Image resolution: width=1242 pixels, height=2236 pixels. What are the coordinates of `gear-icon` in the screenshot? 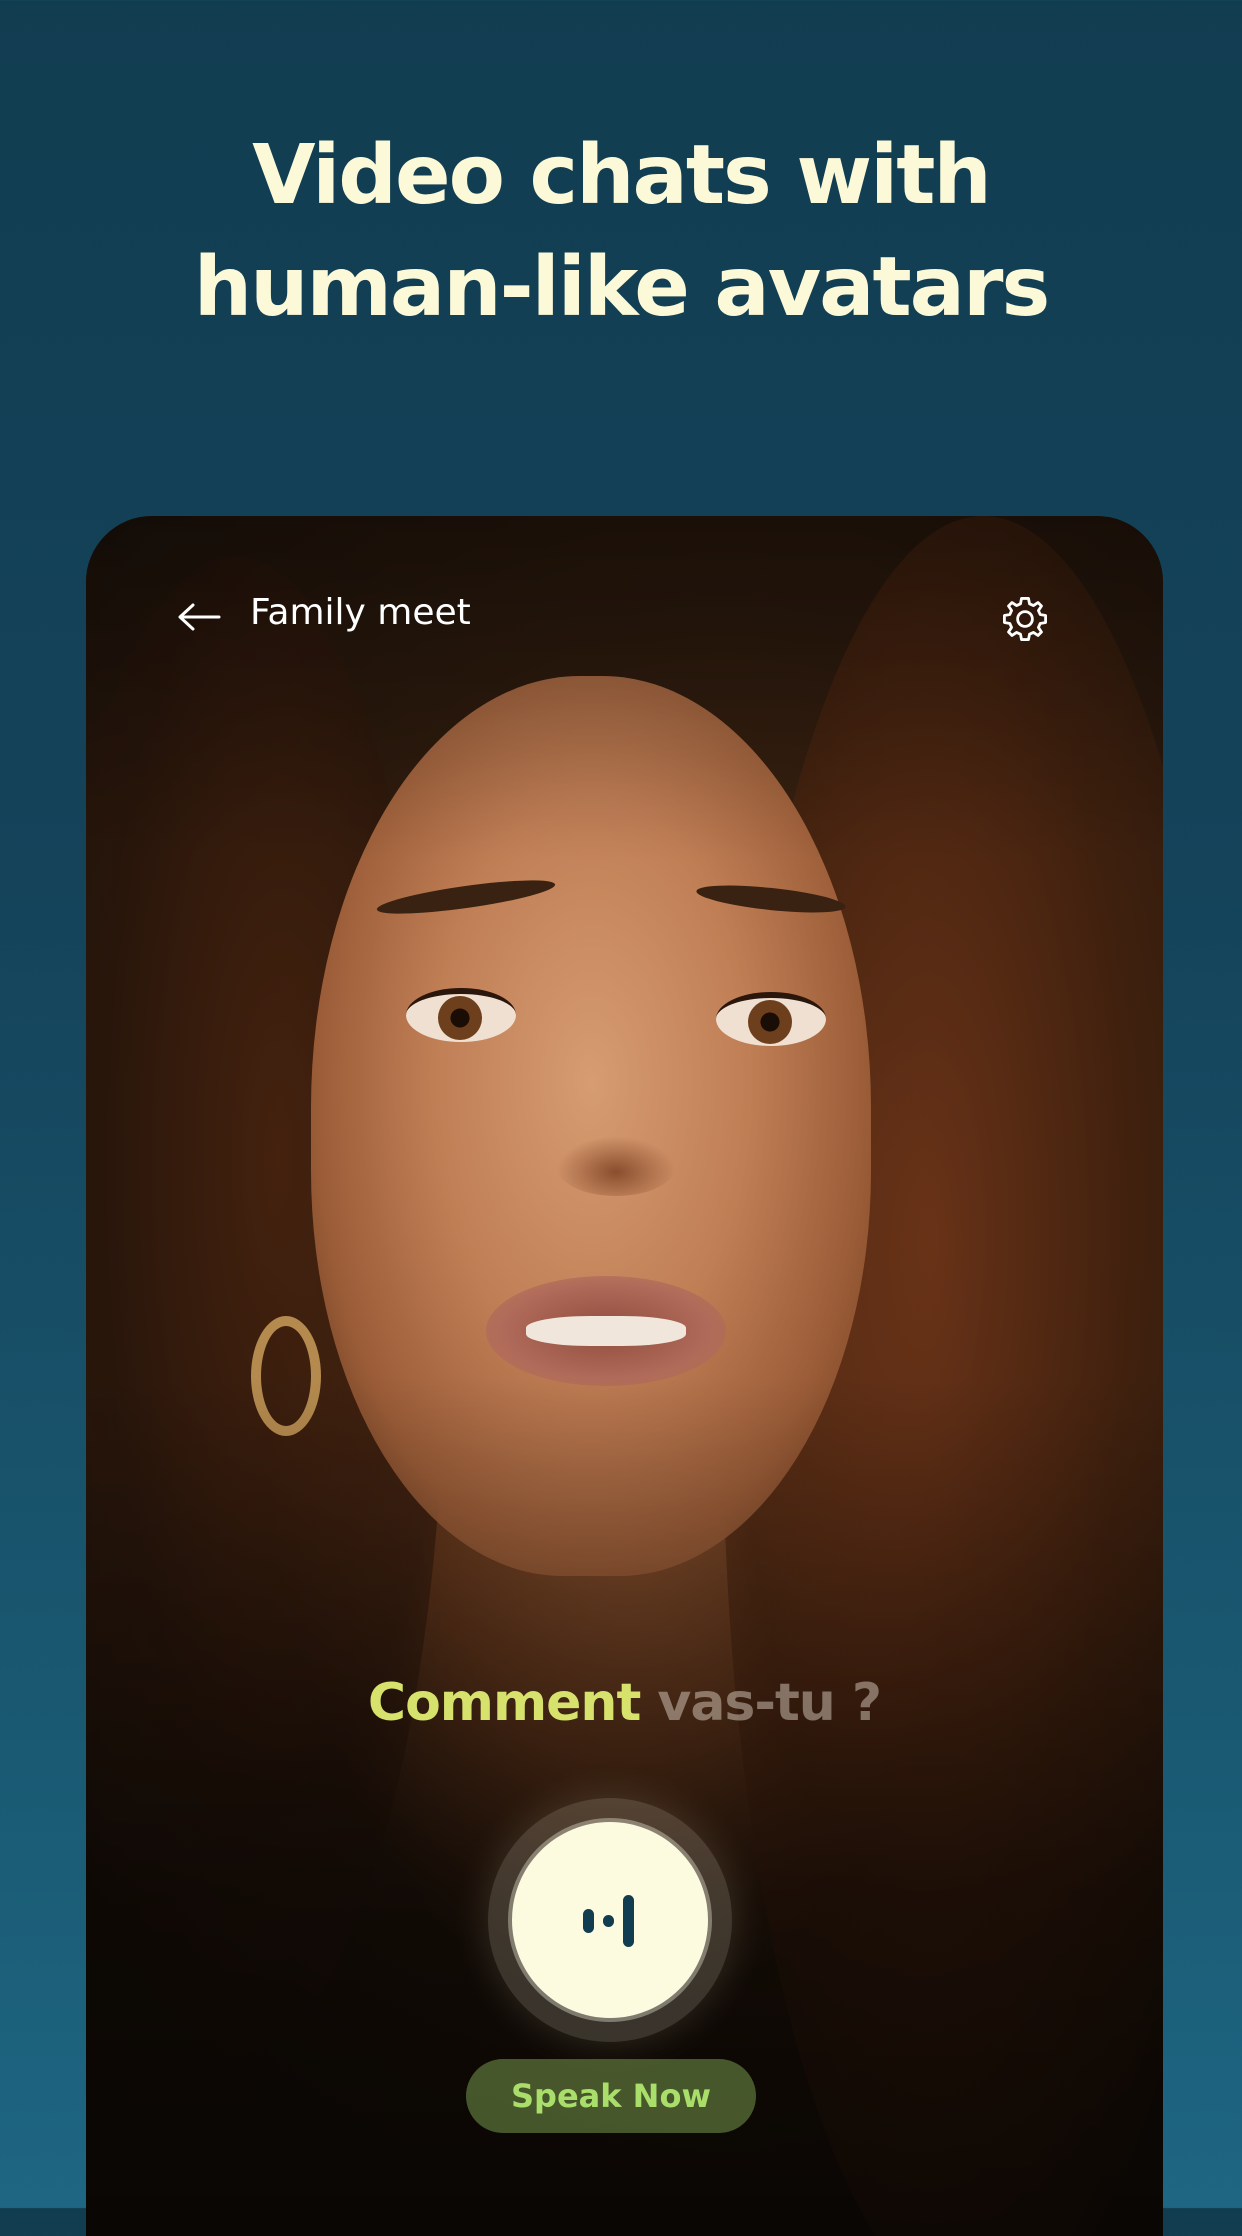 It's located at (1025, 619).